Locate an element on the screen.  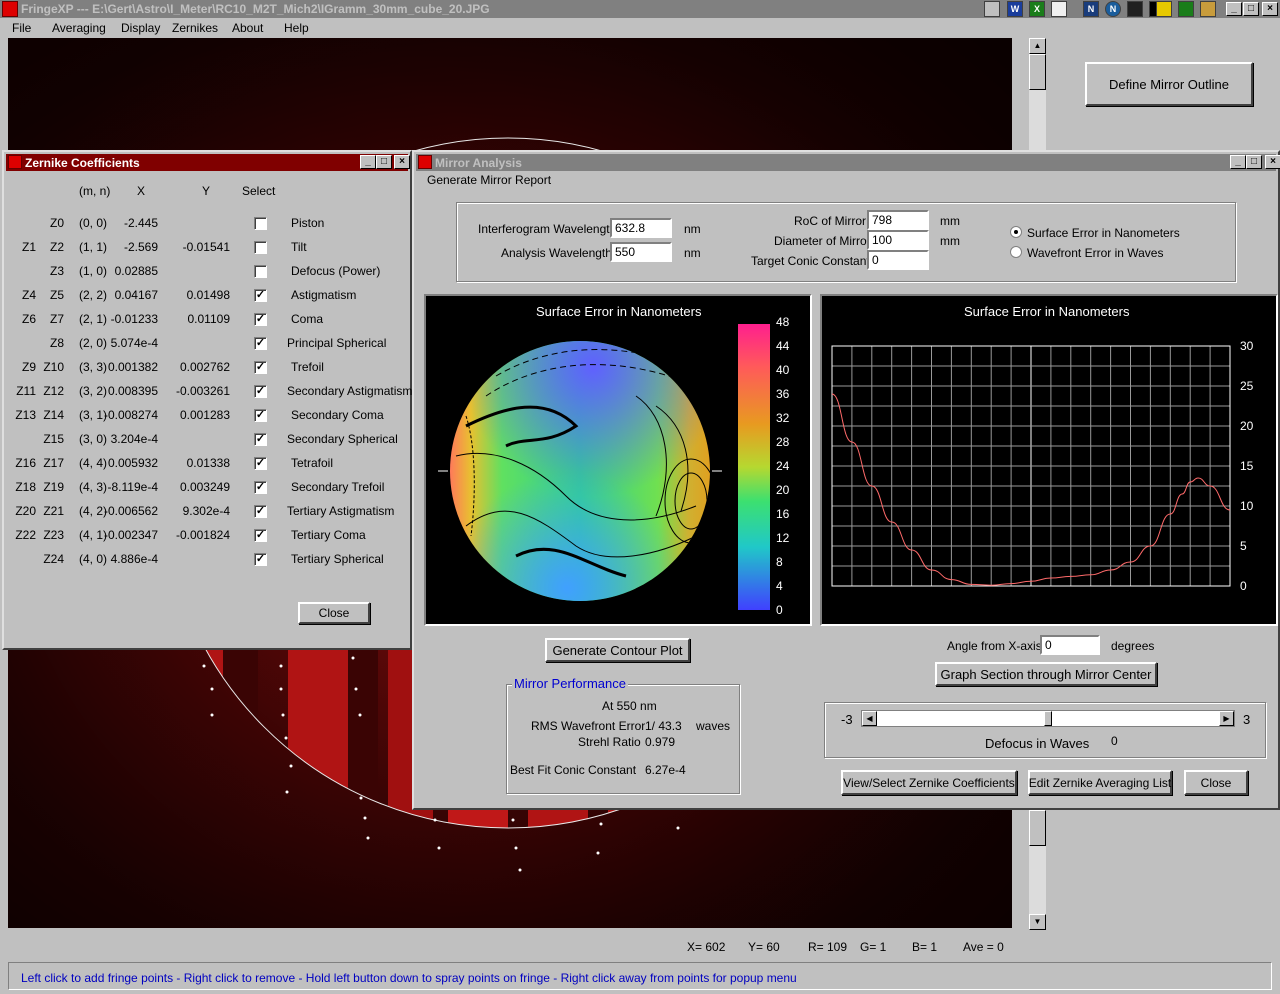
zernike-index-a: Z22 is located at coordinates (25, 535).